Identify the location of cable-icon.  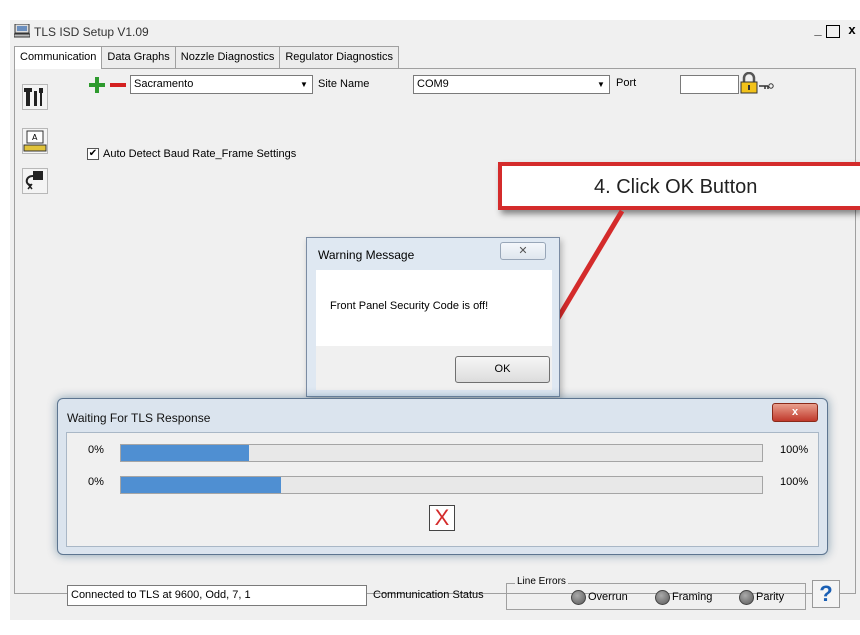
(34, 180).